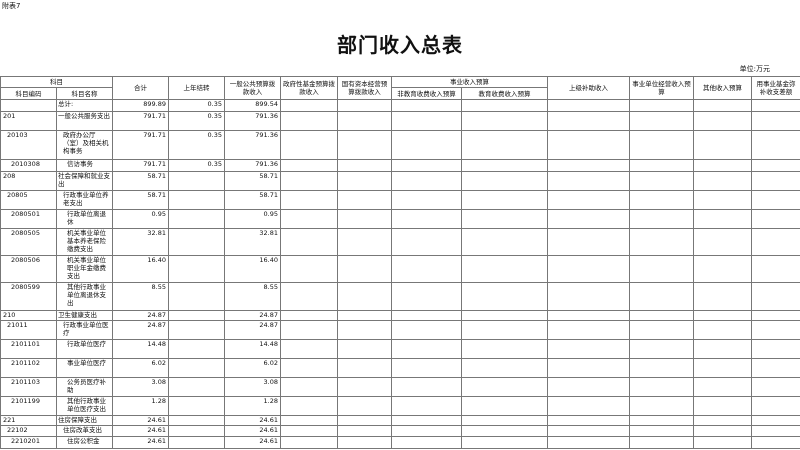  Describe the element at coordinates (252, 368) in the screenshot. I see `general-budget-cell: 6.02` at that location.